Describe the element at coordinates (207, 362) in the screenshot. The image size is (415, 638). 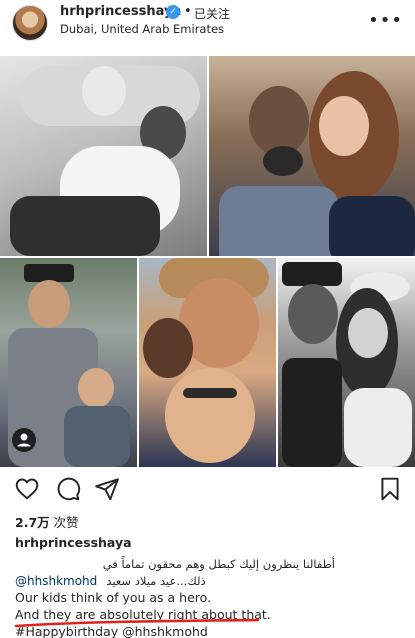
I see `photo-family-selfie` at that location.